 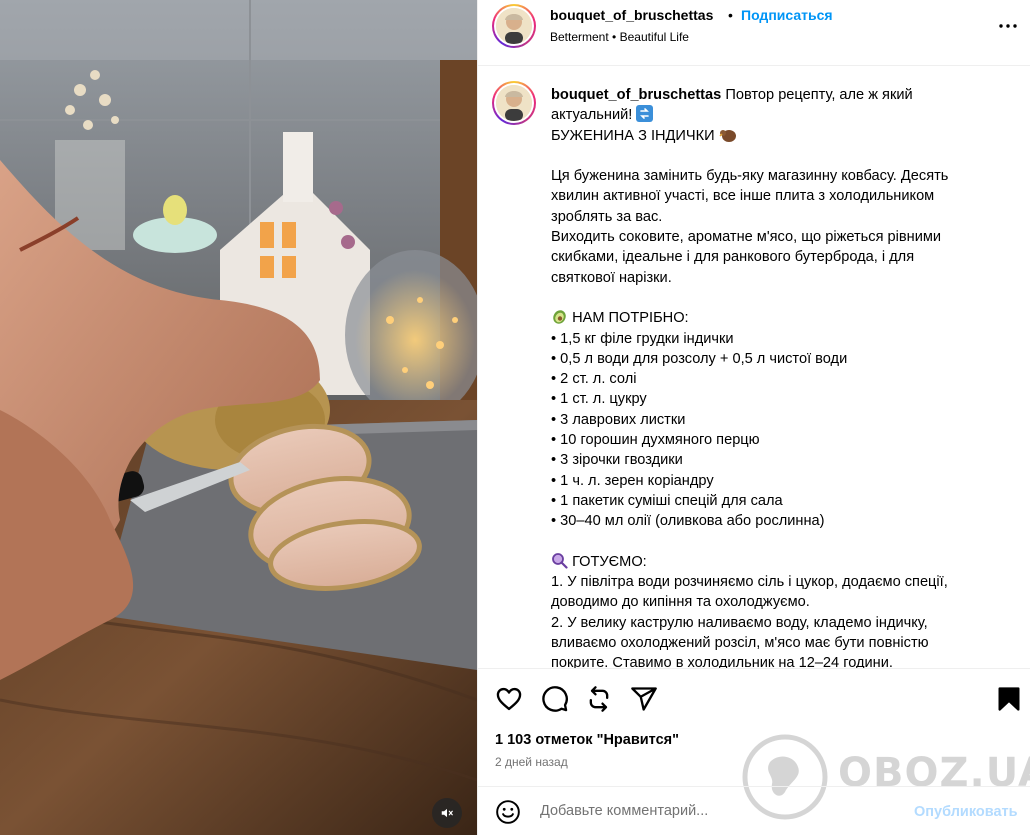 What do you see at coordinates (771, 562) in the screenshot?
I see `caption-line: ГОТУЄМО:` at bounding box center [771, 562].